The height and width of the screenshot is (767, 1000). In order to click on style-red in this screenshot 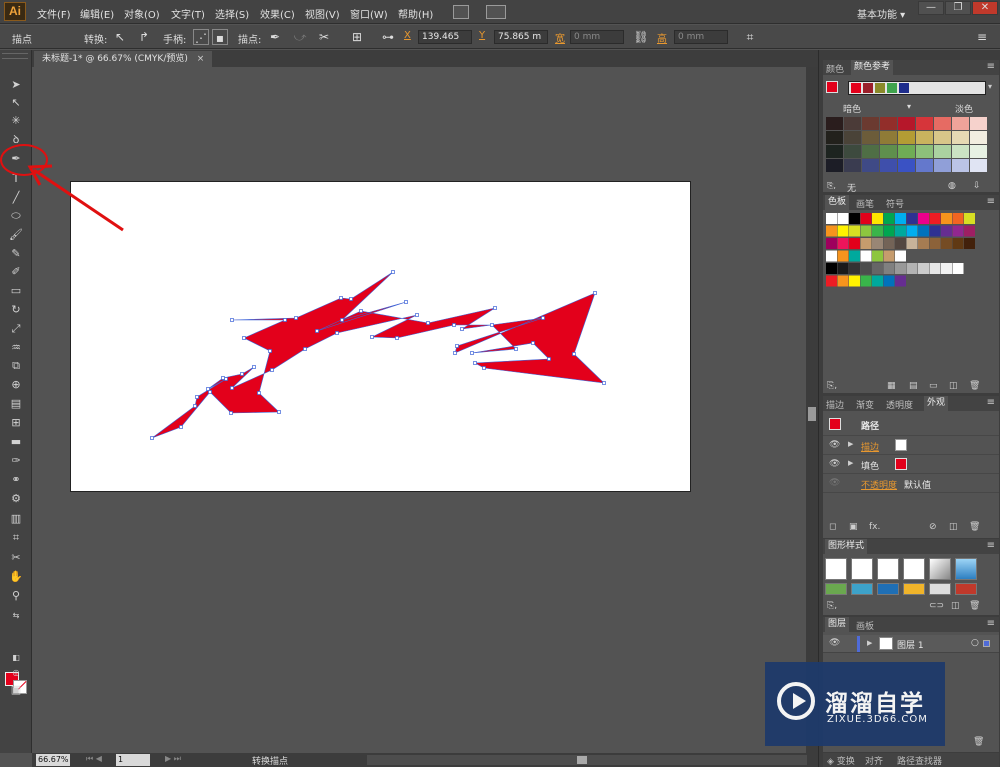, I will do `click(966, 589)`.